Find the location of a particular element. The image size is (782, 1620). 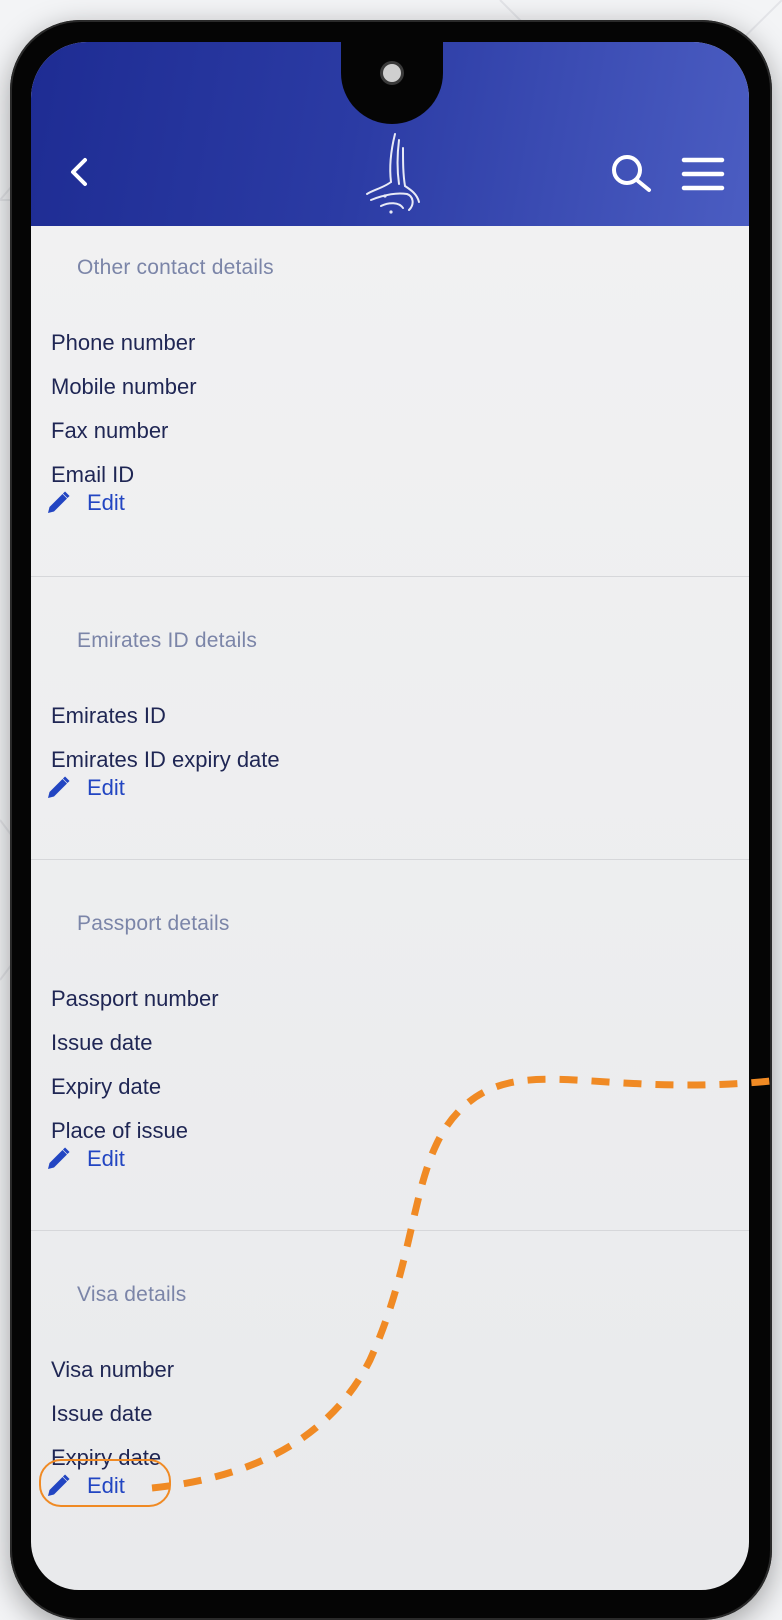

section-title: Other contact details is located at coordinates (175, 267).